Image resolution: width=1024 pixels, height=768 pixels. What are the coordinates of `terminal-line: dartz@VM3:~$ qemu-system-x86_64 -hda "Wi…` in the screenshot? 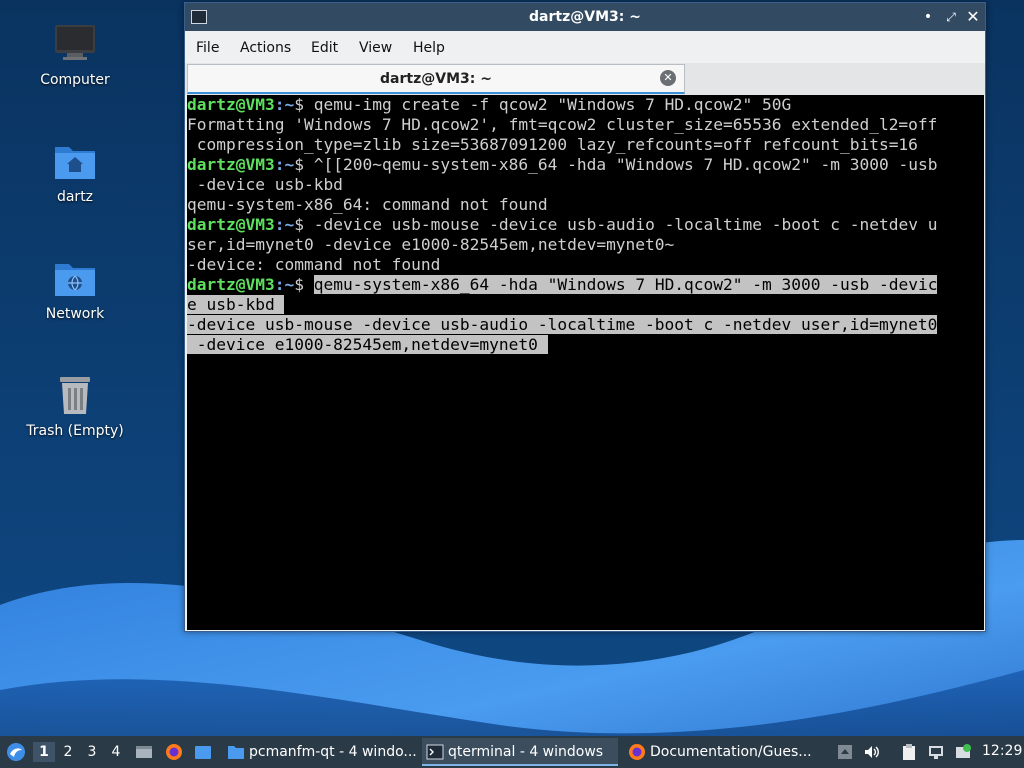 It's located at (585, 285).